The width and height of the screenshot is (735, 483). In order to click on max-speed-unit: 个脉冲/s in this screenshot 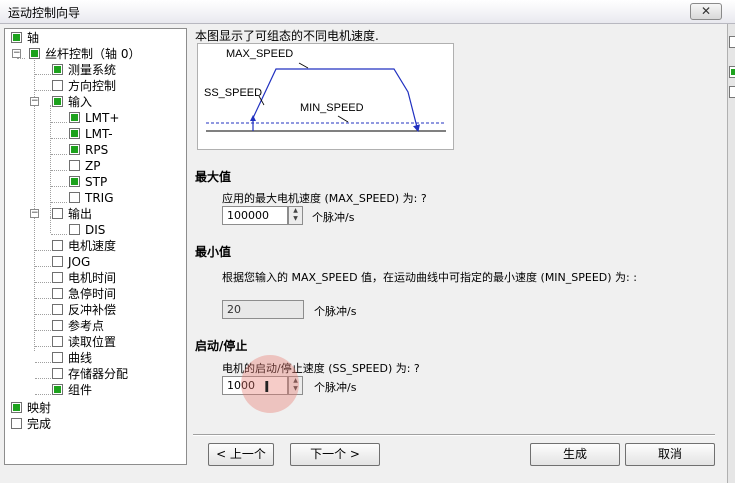, I will do `click(333, 217)`.